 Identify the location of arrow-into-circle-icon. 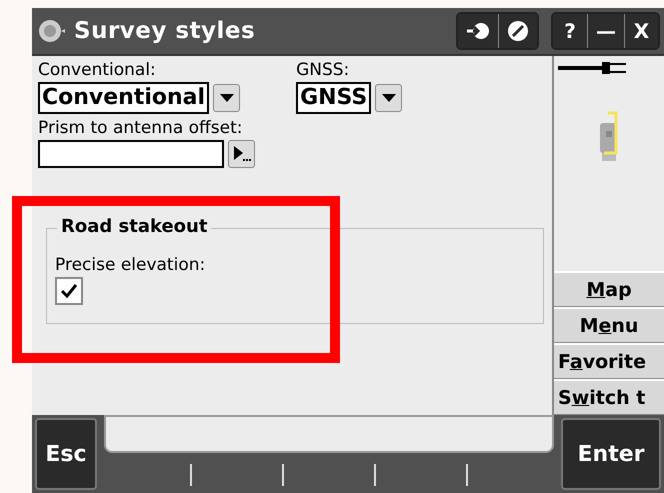
(478, 31).